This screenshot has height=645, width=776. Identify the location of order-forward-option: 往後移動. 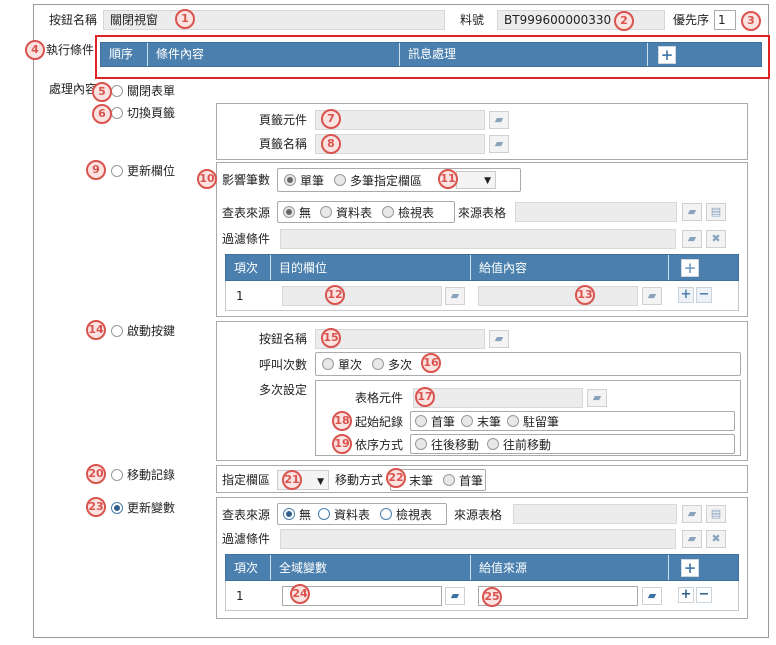
(447, 444).